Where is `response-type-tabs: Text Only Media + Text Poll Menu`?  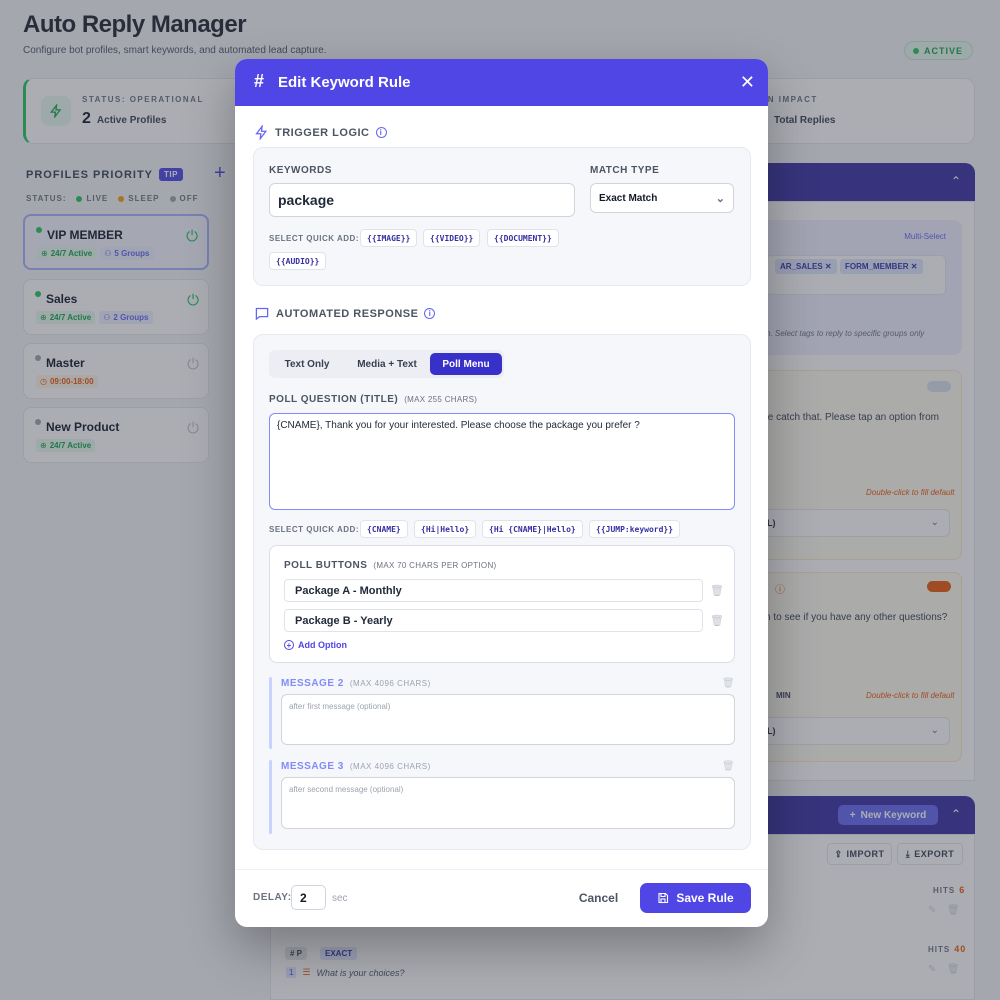 response-type-tabs: Text Only Media + Text Poll Menu is located at coordinates (386, 364).